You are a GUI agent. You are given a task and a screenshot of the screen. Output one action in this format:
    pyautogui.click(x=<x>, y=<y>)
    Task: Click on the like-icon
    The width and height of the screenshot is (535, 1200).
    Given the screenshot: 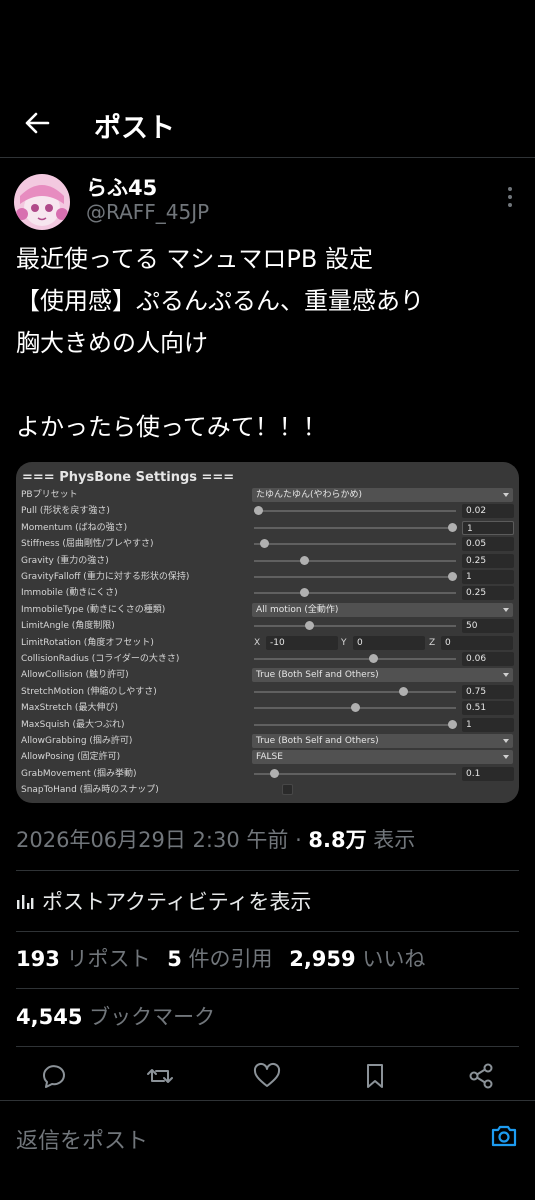 What is the action you would take?
    pyautogui.click(x=267, y=1076)
    